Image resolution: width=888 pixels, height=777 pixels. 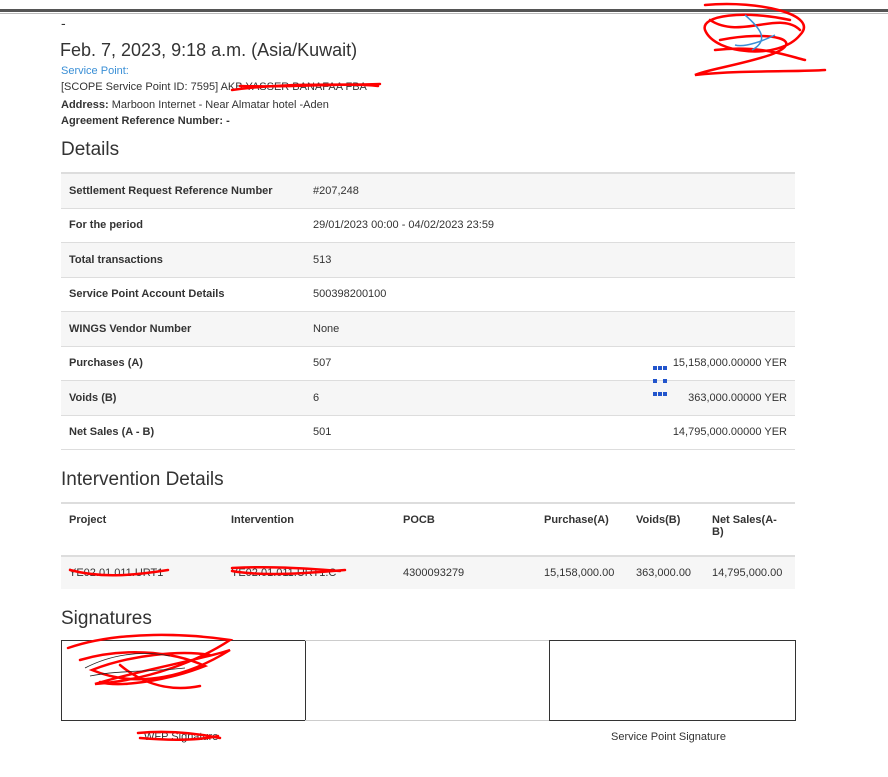 I want to click on row-value: 501, so click(x=463, y=432).